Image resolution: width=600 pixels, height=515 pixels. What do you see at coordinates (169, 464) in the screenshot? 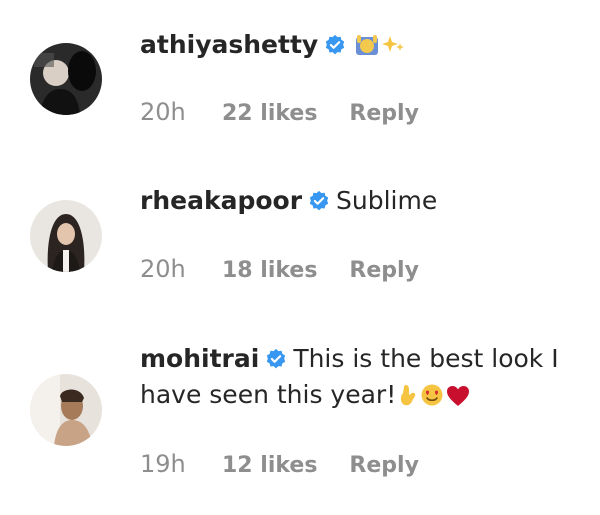
I see `timestamp: 19h` at bounding box center [169, 464].